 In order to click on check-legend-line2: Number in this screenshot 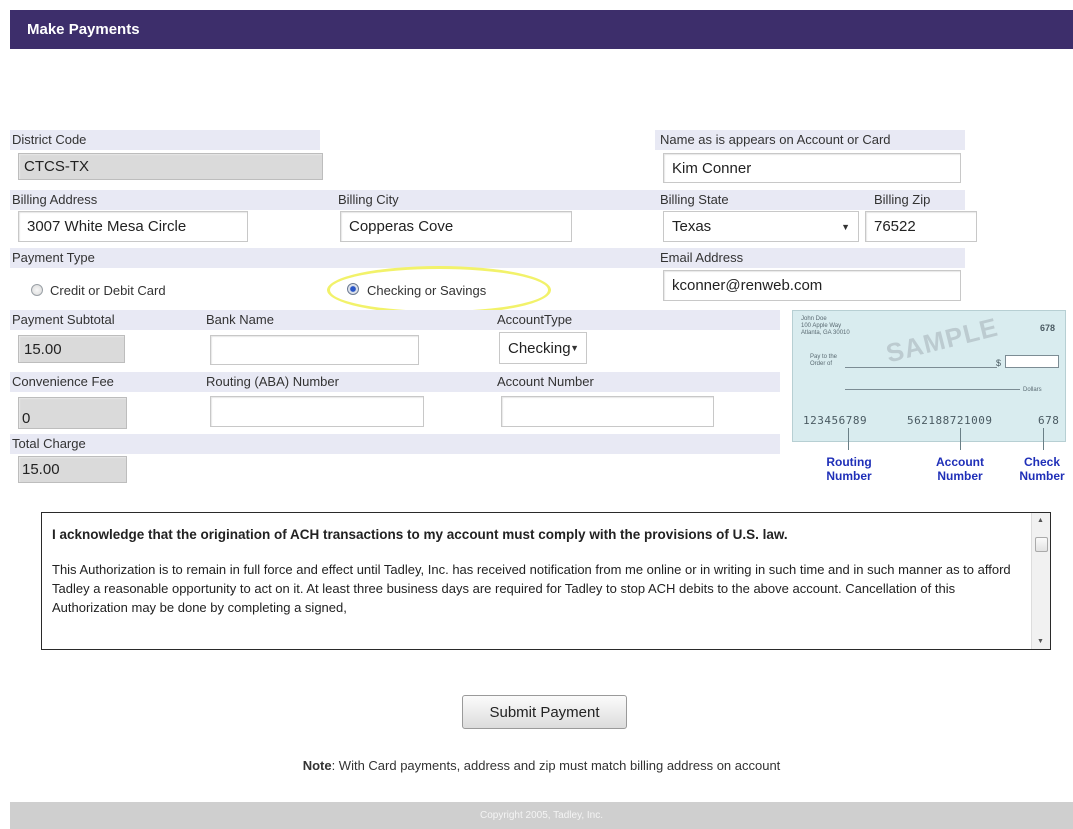, I will do `click(1042, 476)`.